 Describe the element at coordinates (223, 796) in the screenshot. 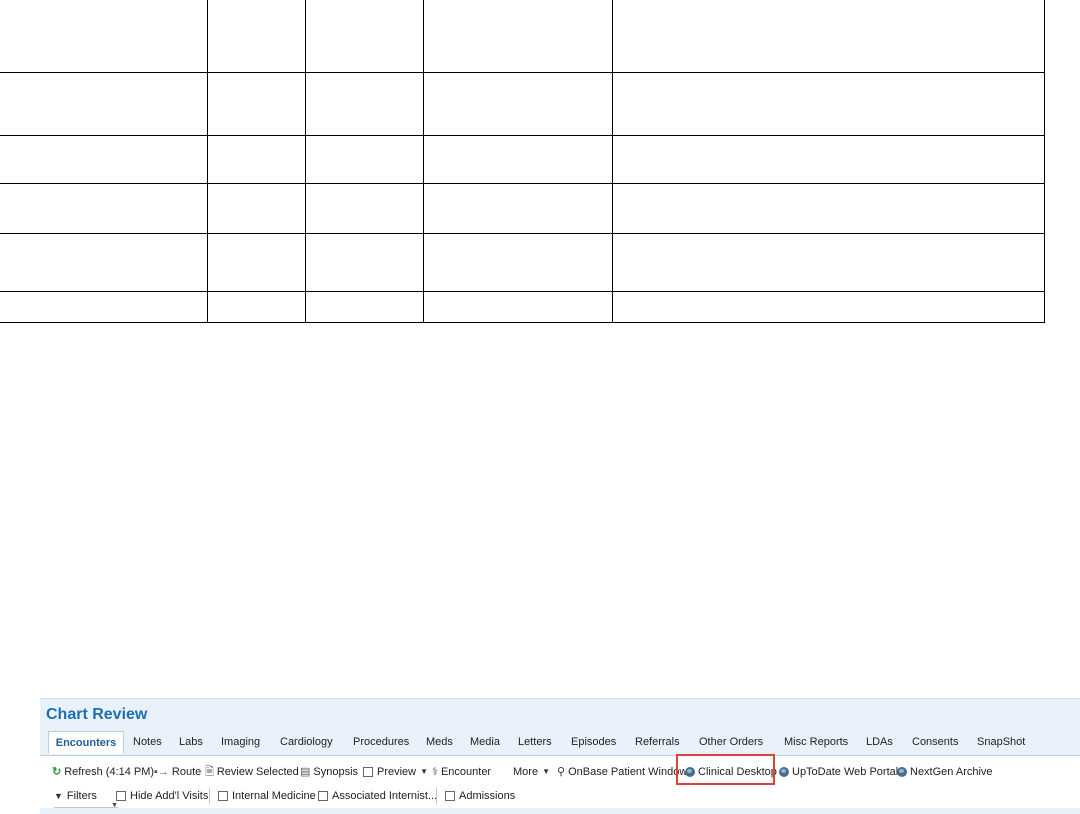

I see `internal-medicine-checkbox` at that location.